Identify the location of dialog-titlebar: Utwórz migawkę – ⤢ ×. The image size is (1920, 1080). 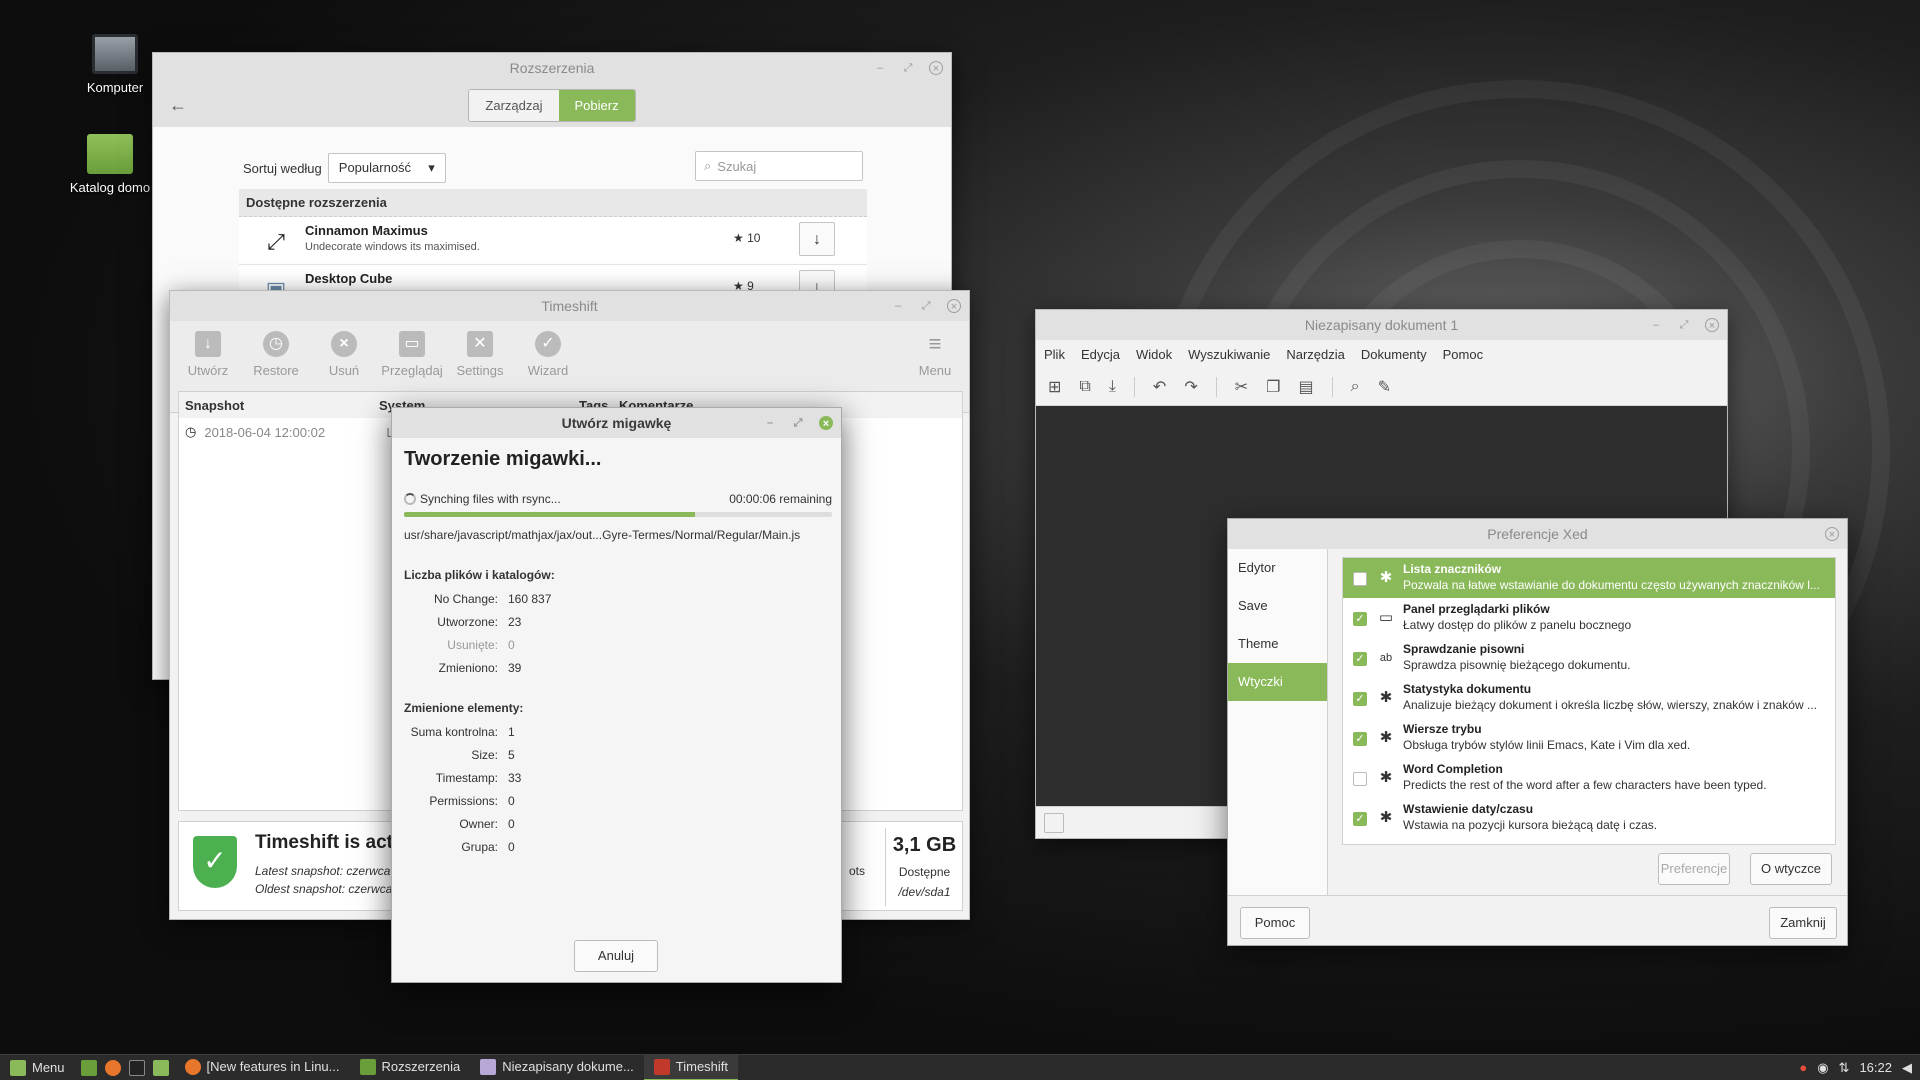
(616, 423).